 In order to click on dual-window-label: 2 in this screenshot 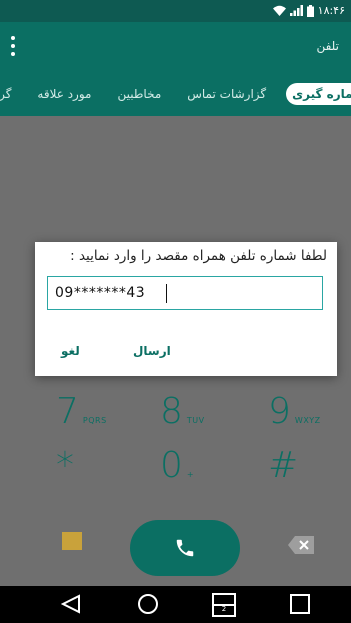, I will do `click(224, 609)`.